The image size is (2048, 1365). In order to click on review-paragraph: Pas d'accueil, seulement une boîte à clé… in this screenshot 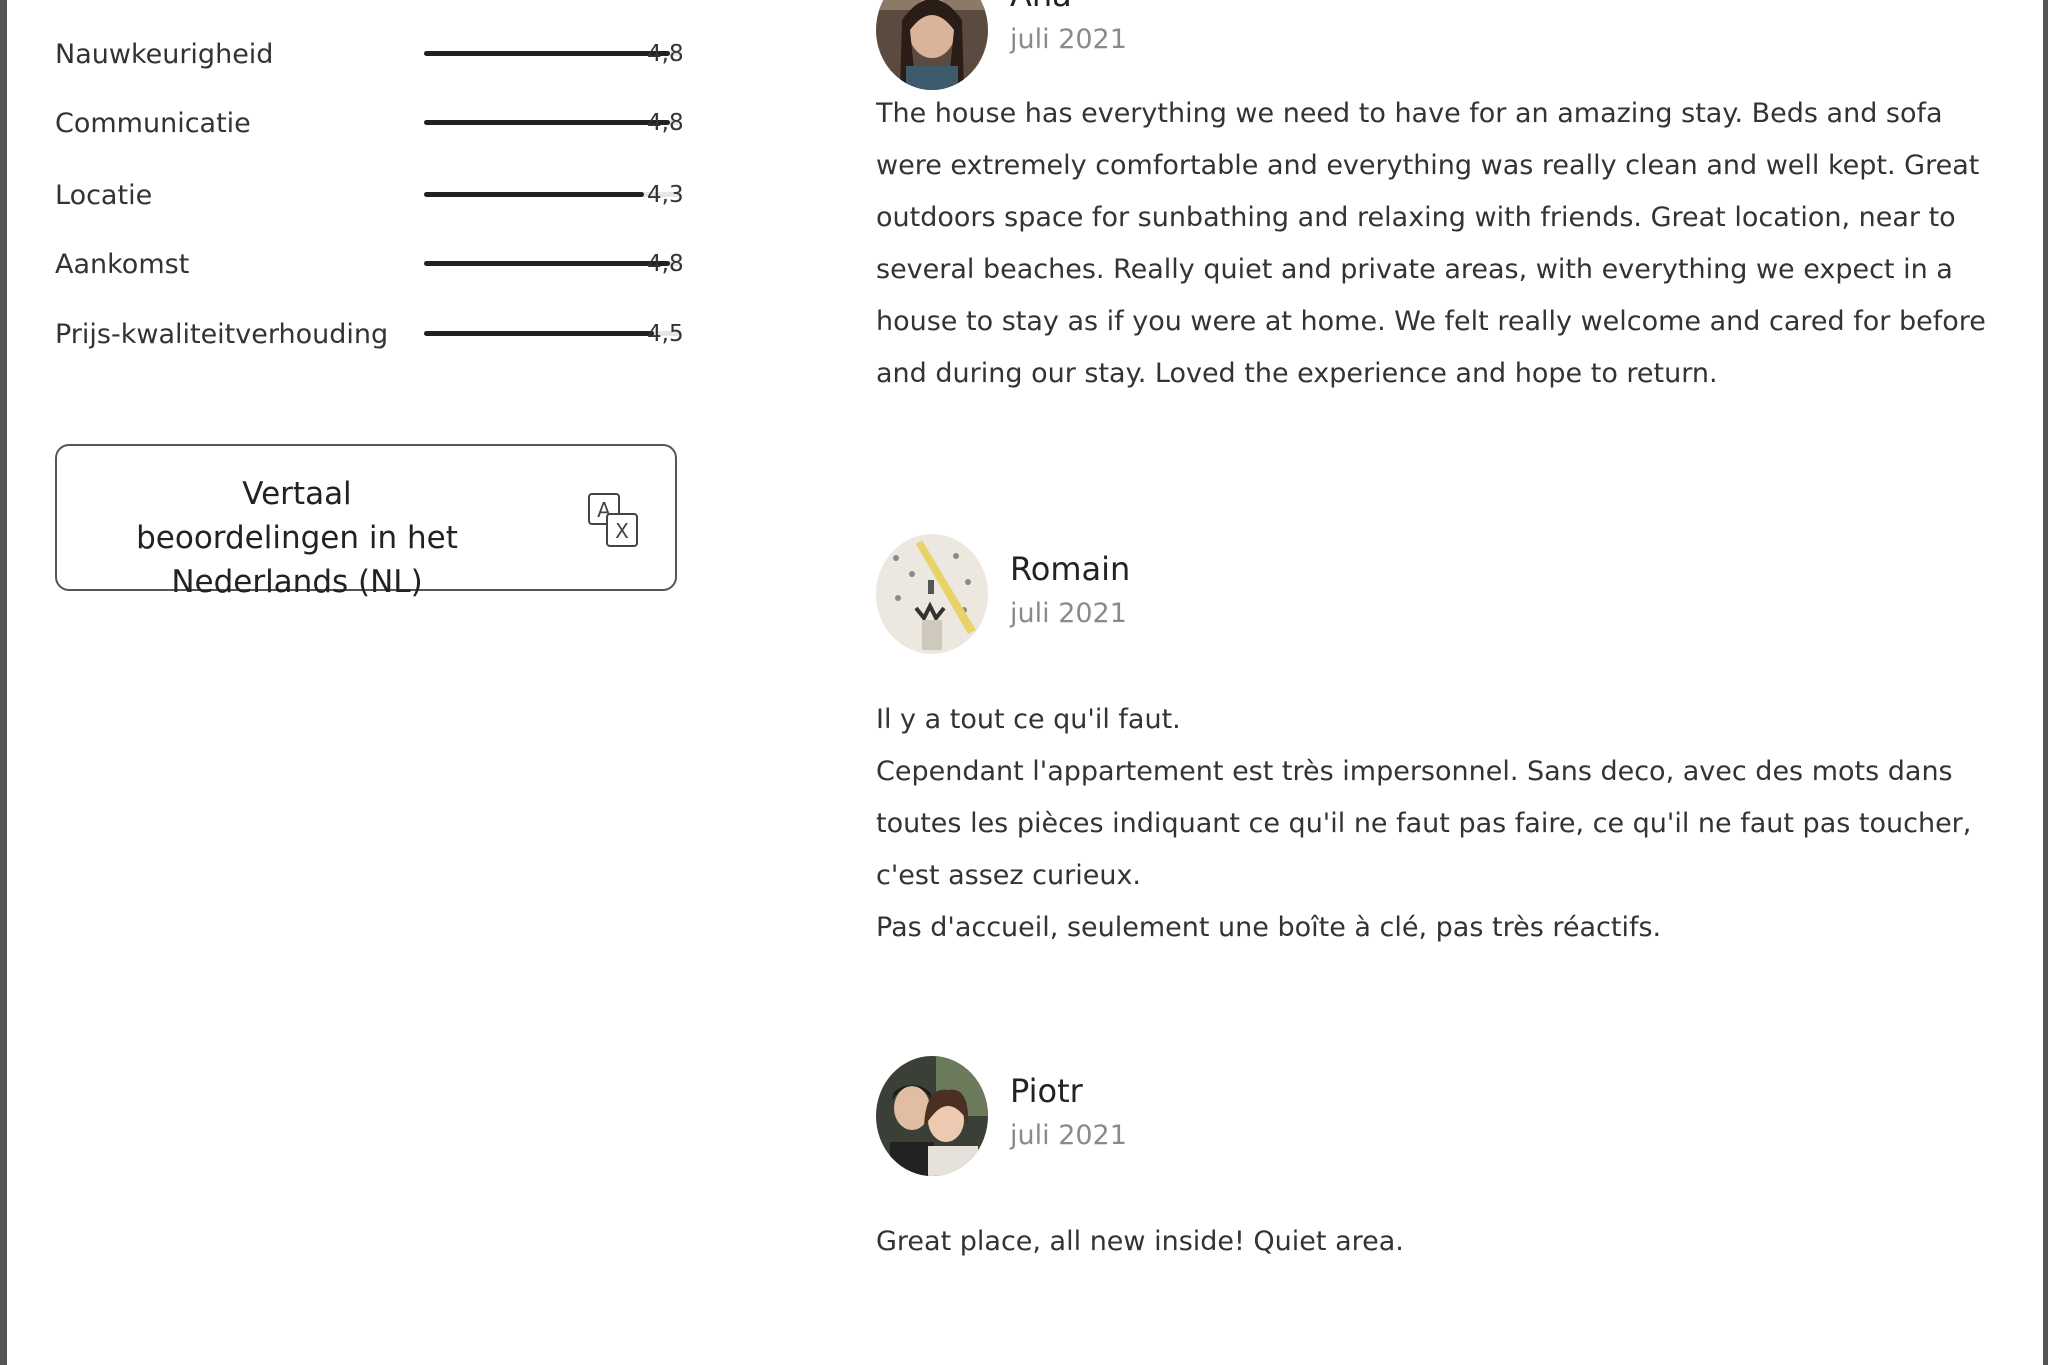, I will do `click(1269, 927)`.